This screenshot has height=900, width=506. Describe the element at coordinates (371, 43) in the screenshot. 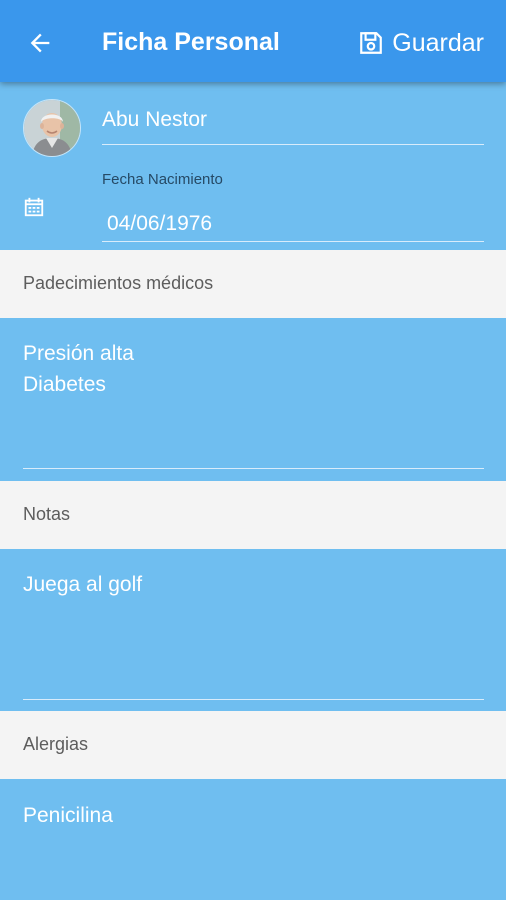

I see `floppy-disk-icon` at that location.